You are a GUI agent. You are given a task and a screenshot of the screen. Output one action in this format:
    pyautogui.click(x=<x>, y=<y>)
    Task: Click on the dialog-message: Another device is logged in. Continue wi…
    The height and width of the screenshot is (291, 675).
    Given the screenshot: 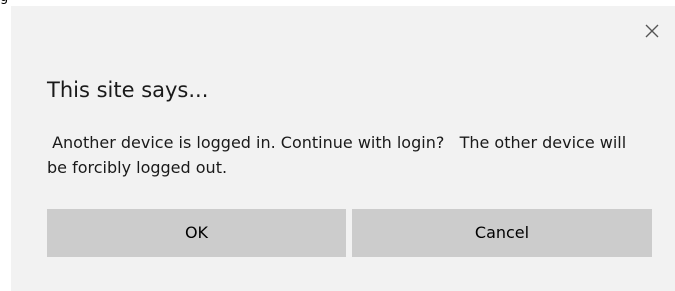 What is the action you would take?
    pyautogui.click(x=339, y=155)
    